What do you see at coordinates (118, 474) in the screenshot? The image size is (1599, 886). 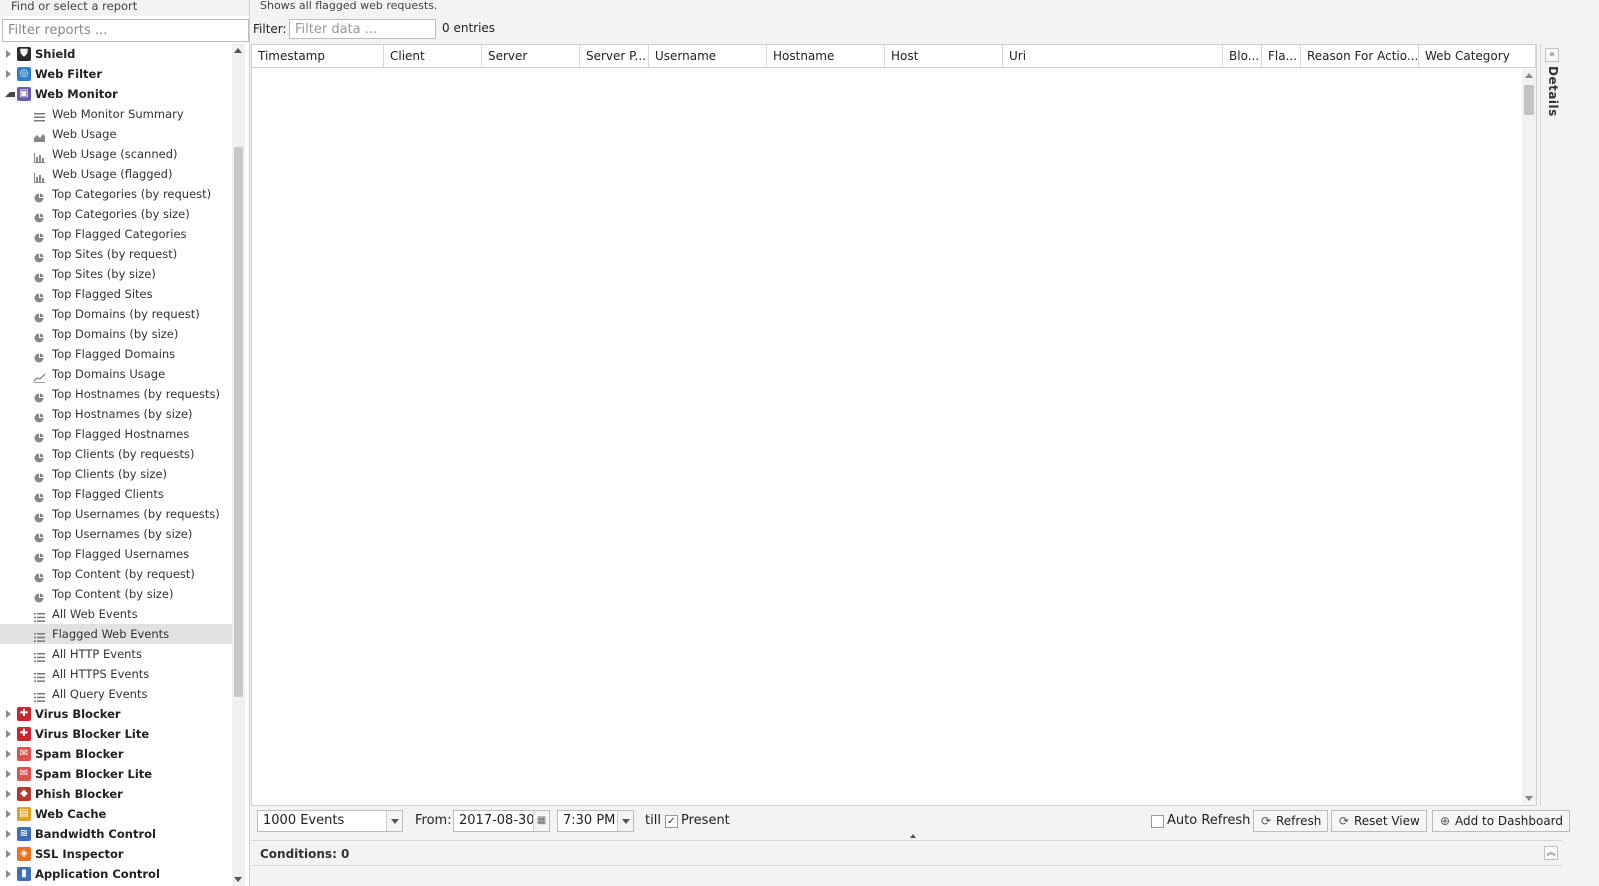 I see `tree-report-top-clients-by-size: Top Clients (by size)` at bounding box center [118, 474].